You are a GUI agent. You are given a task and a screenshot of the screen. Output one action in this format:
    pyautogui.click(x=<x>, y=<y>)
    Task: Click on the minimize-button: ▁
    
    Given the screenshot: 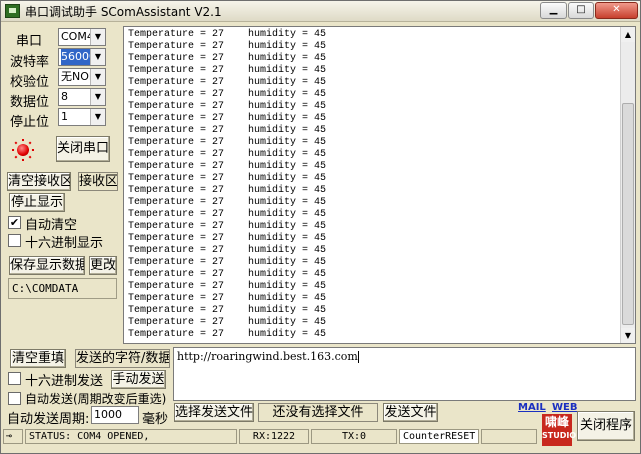 What is the action you would take?
    pyautogui.click(x=553, y=10)
    